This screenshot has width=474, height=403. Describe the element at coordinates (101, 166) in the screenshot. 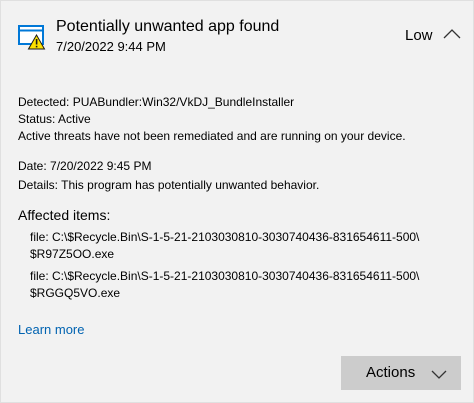

I see `date-value: 7/20/2022 9:45 PM` at that location.